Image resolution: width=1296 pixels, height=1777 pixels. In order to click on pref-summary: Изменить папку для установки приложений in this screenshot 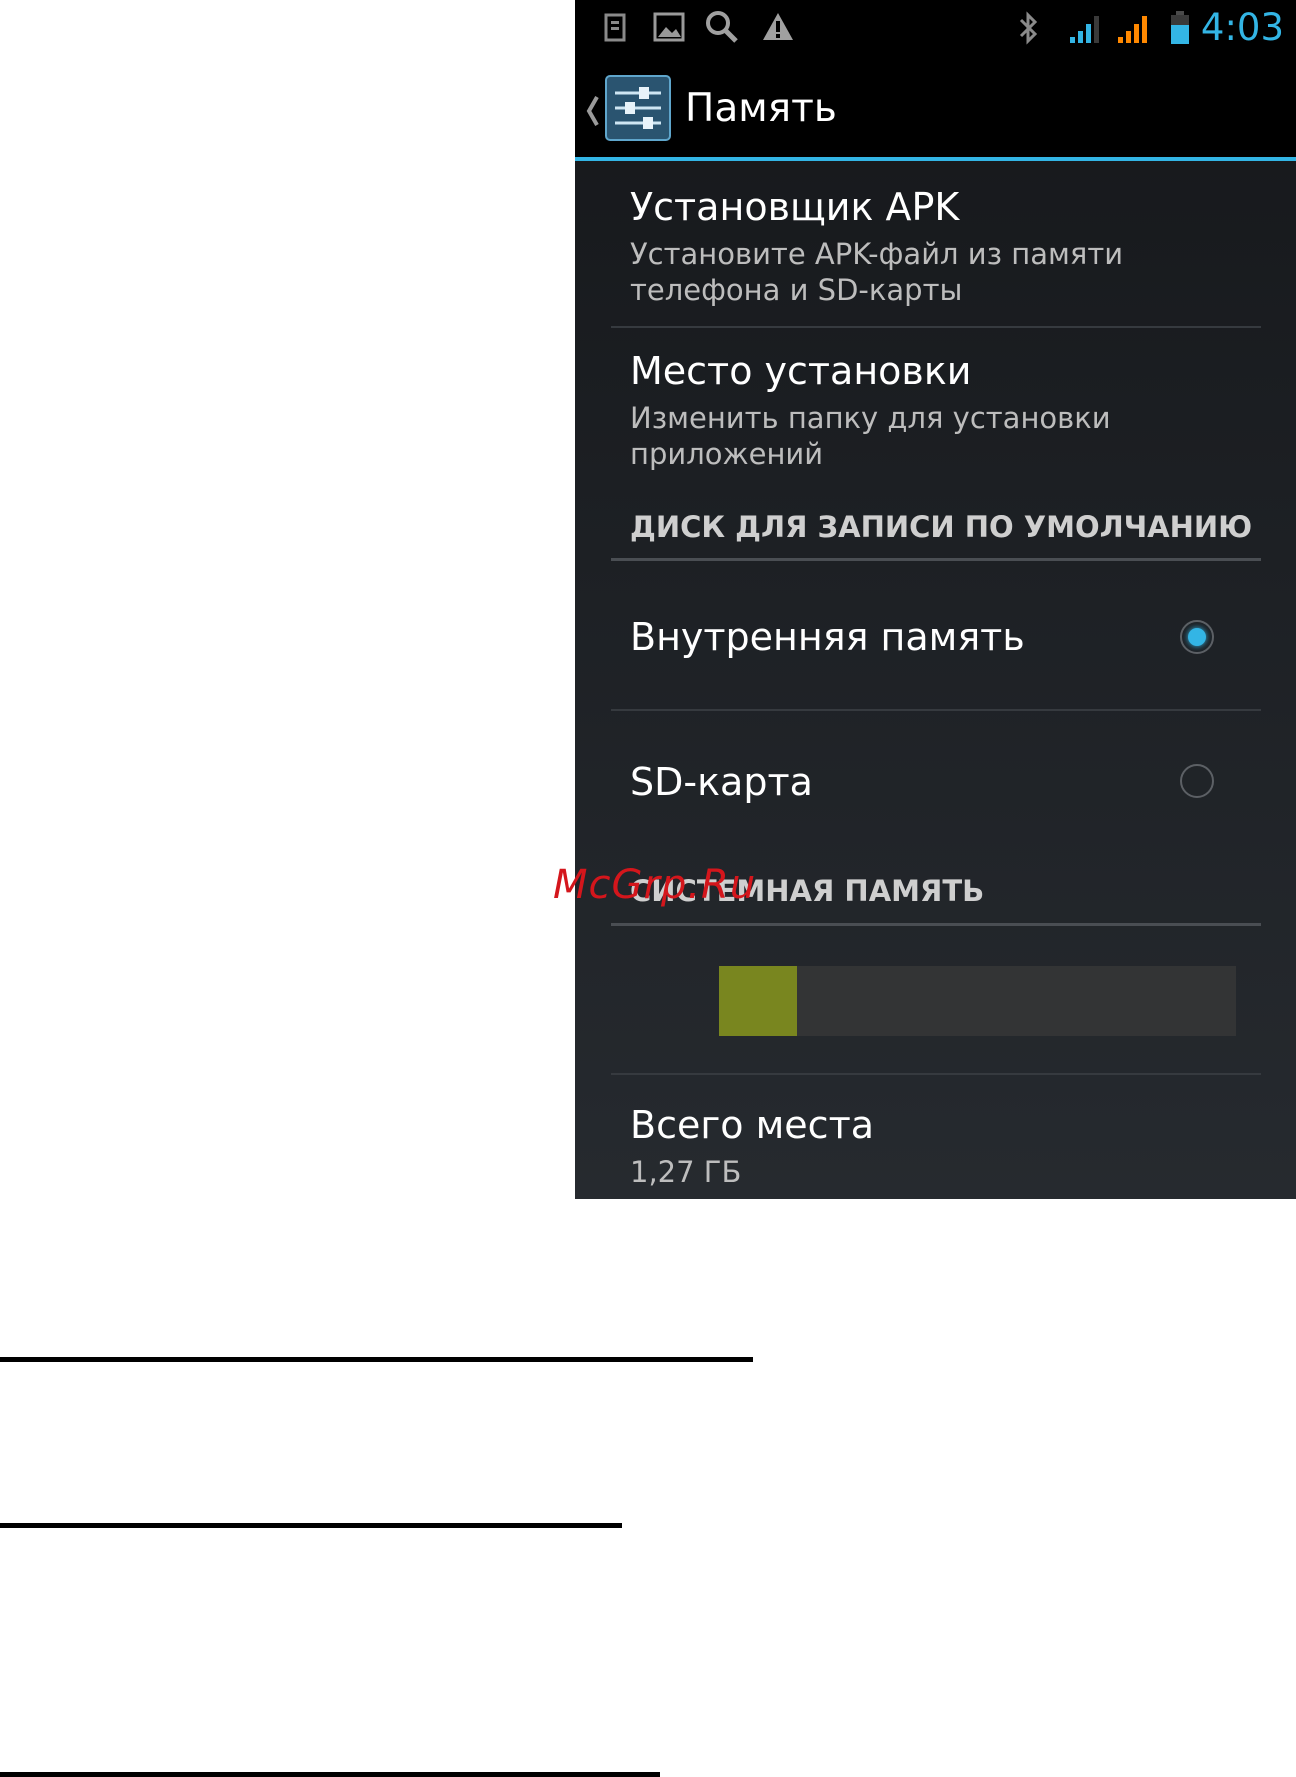, I will do `click(870, 436)`.